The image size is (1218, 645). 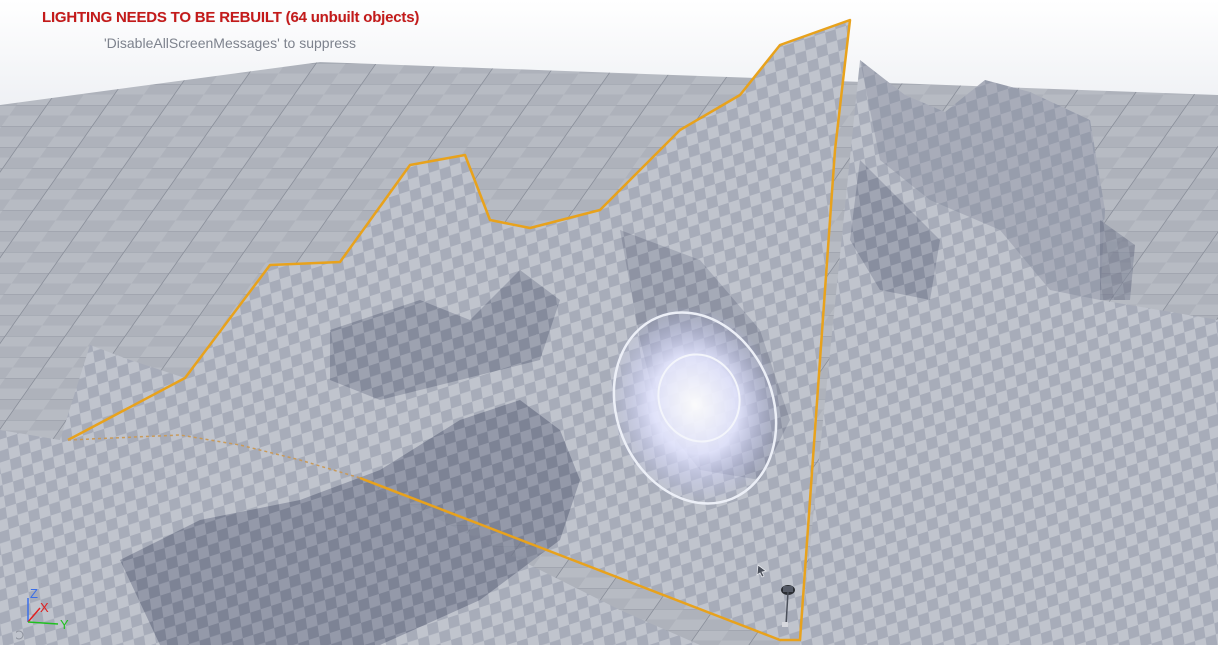 What do you see at coordinates (64, 624) in the screenshot?
I see `axis-y-label: Y` at bounding box center [64, 624].